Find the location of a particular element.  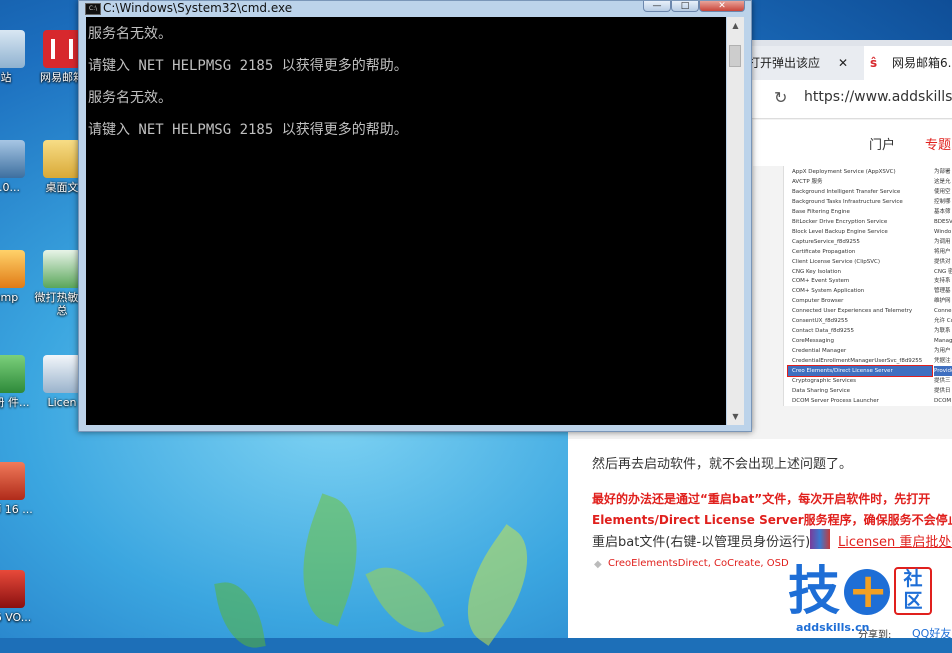

app-icon is located at coordinates (12, 269).